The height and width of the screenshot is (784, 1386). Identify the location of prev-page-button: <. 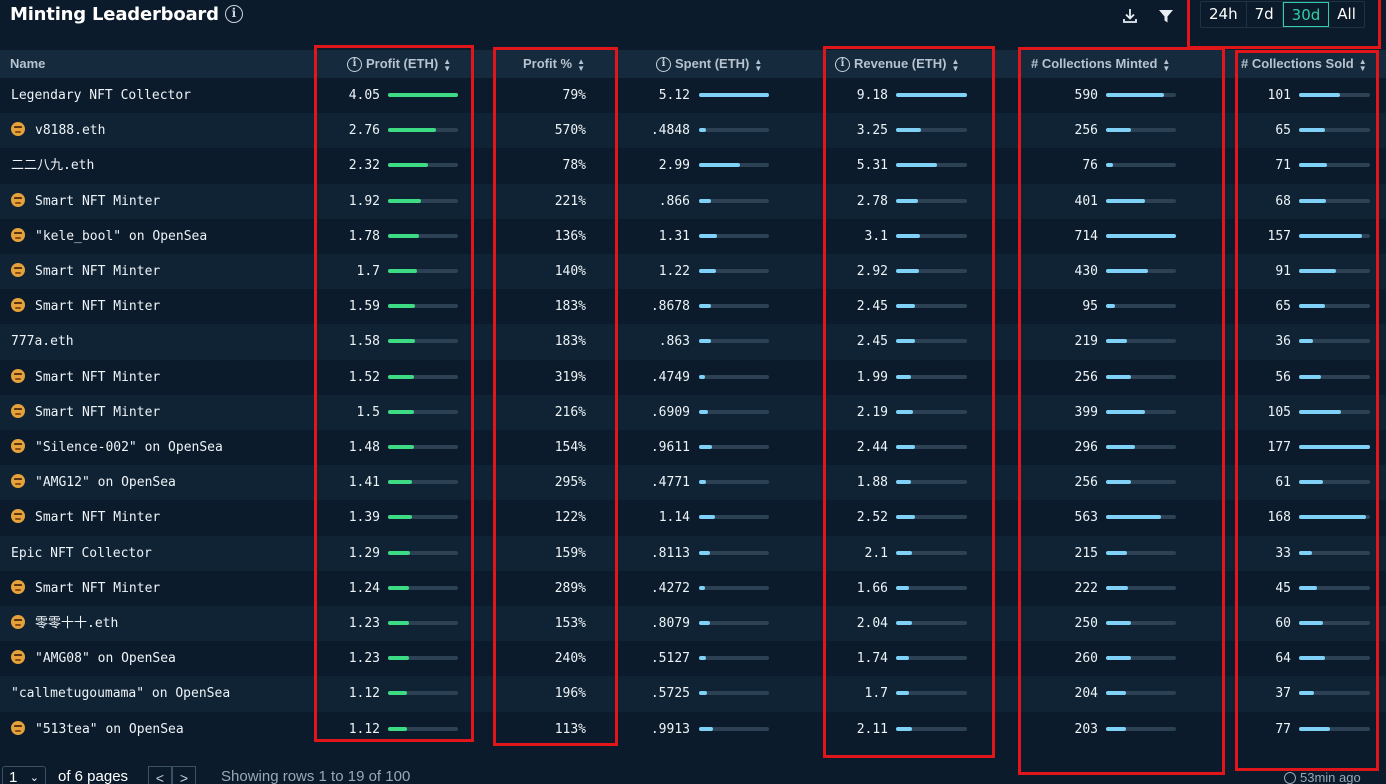
(160, 775).